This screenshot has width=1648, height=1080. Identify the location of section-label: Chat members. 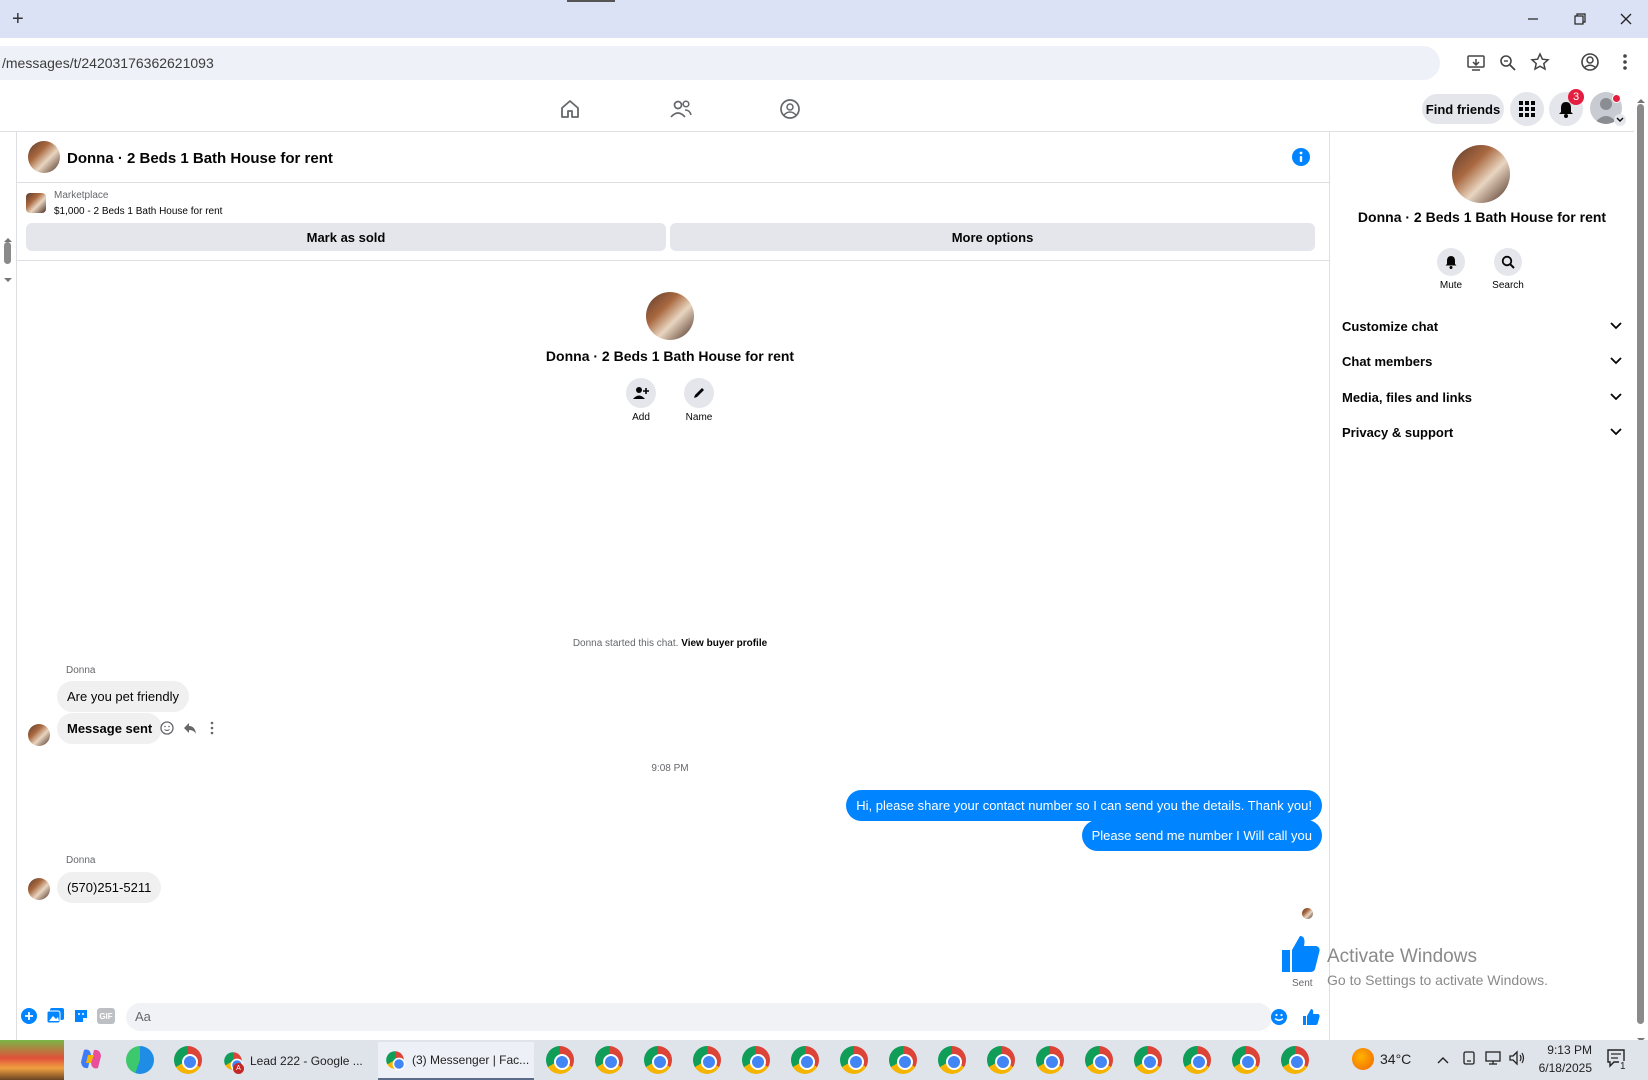
(1387, 361).